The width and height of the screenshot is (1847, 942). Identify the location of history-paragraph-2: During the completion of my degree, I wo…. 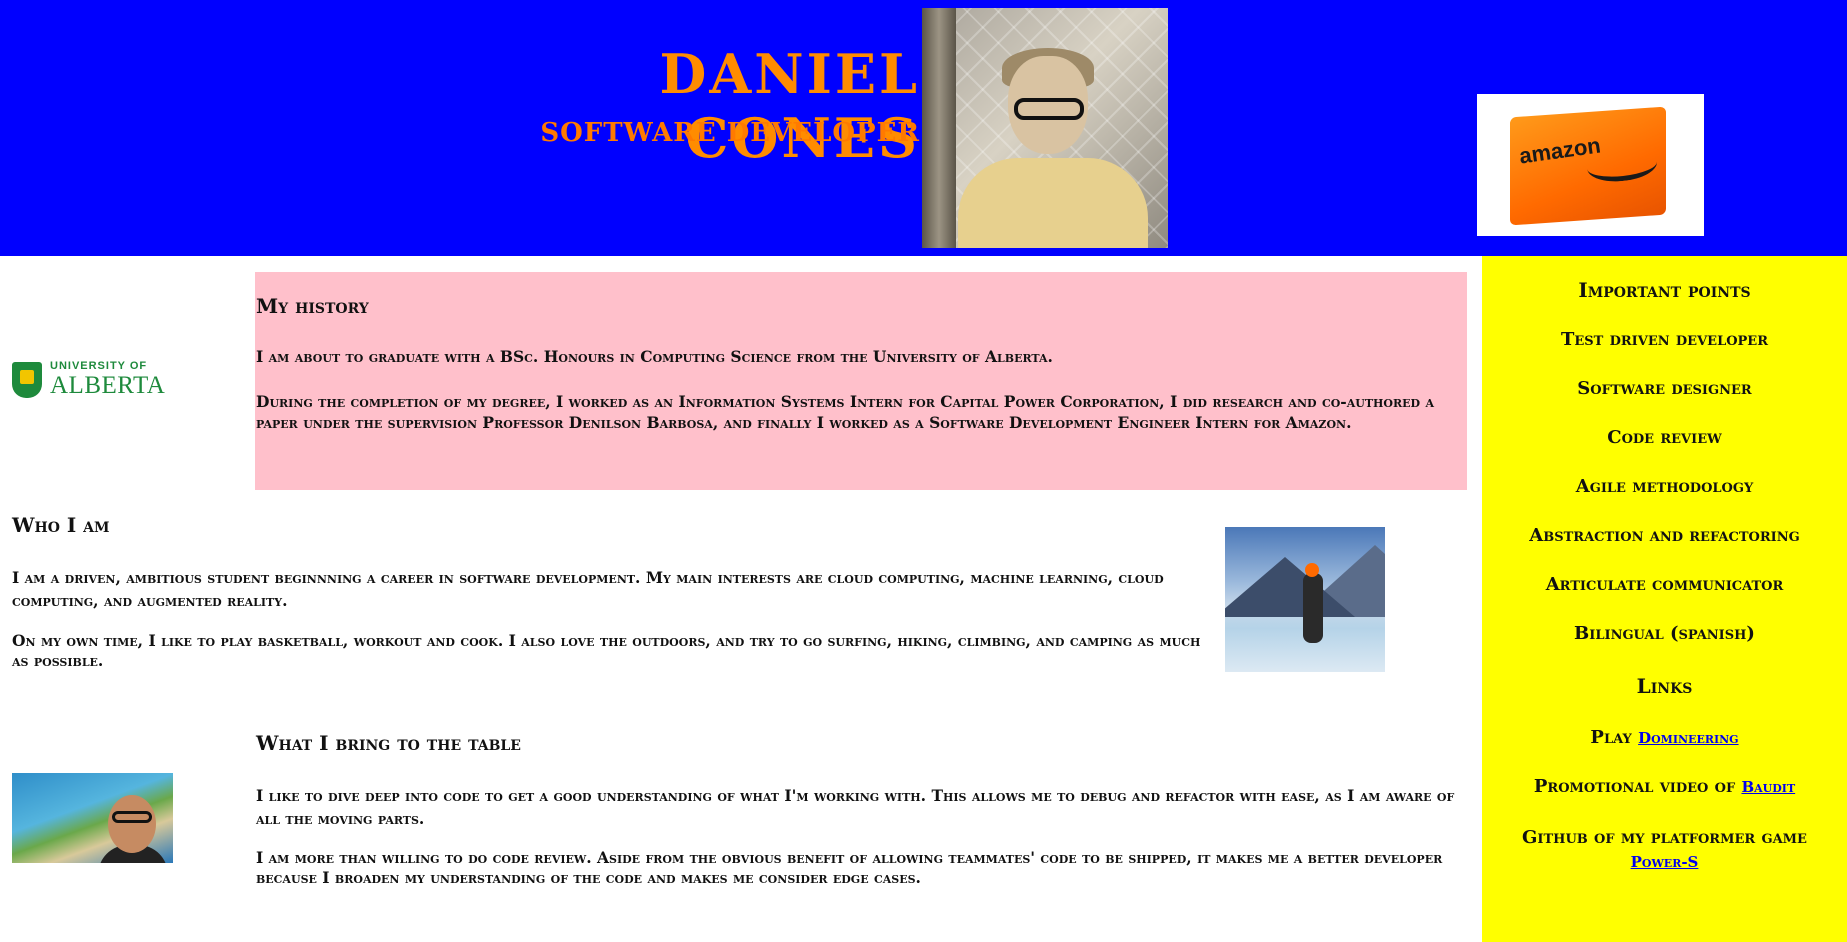
(845, 412).